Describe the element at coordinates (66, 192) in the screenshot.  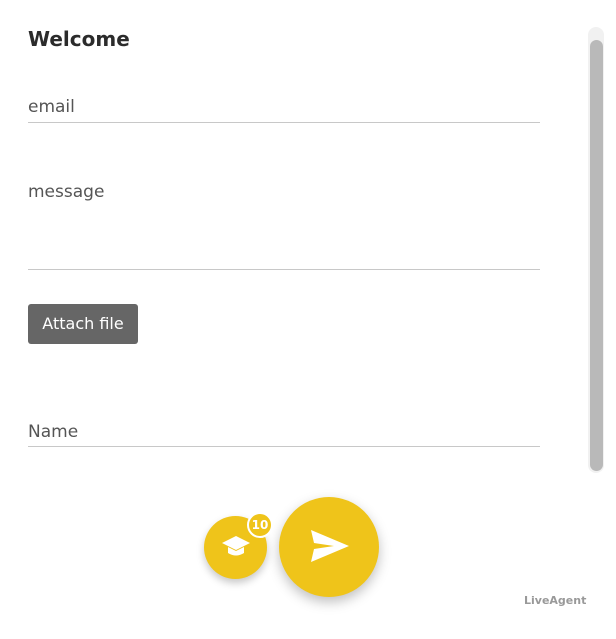
I see `message-placeholder: message` at that location.